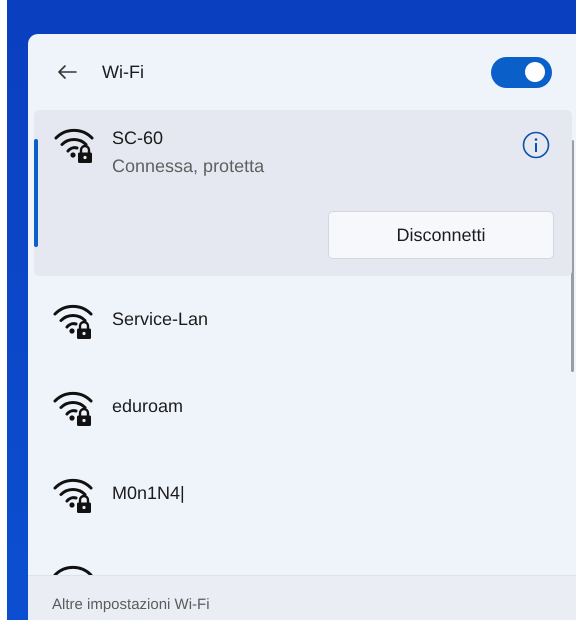  What do you see at coordinates (302, 406) in the screenshot?
I see `network-item: eduroam` at bounding box center [302, 406].